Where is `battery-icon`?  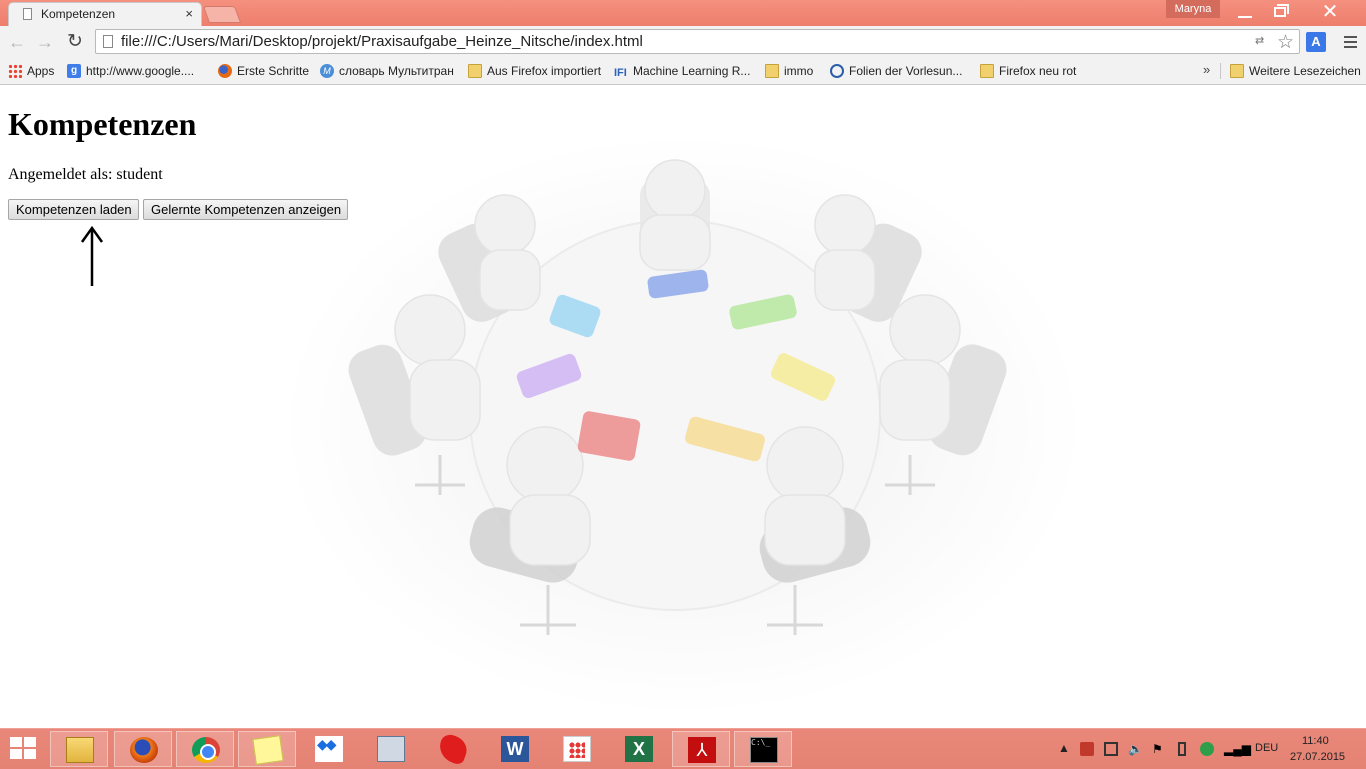
battery-icon is located at coordinates (1182, 749).